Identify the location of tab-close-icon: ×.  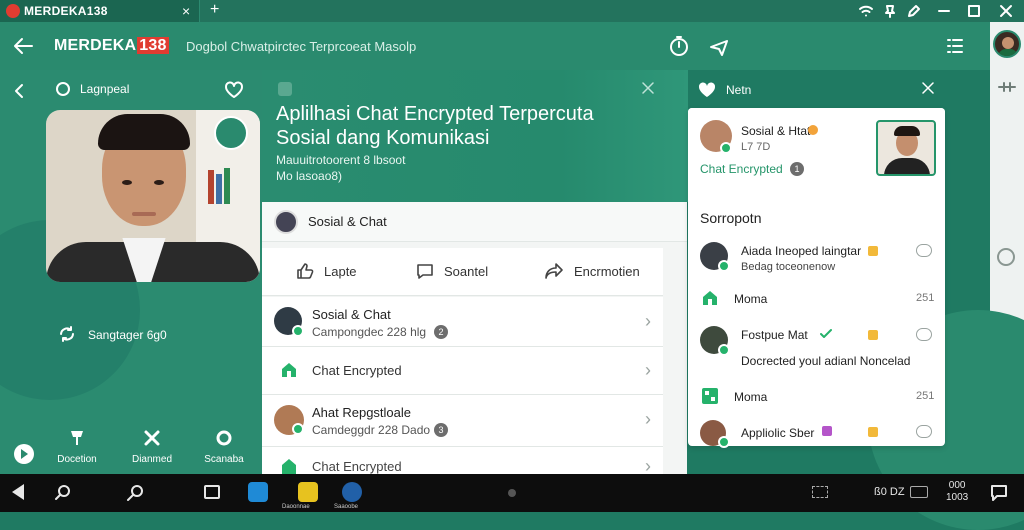
(186, 11).